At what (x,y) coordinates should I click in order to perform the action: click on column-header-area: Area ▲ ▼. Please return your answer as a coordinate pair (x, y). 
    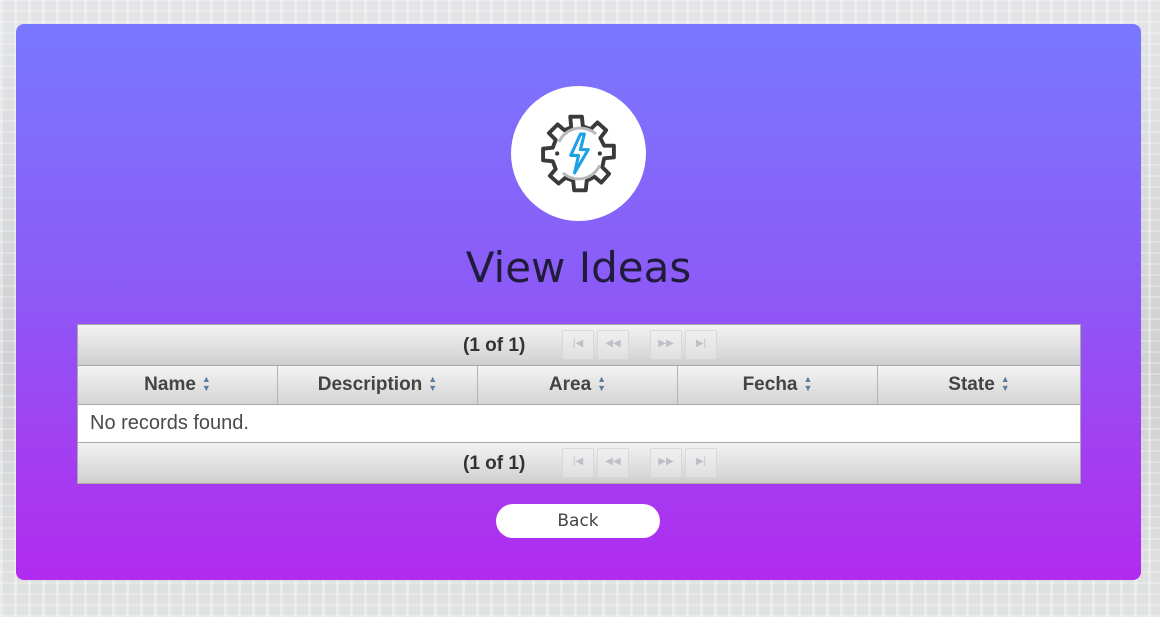
    Looking at the image, I should click on (578, 385).